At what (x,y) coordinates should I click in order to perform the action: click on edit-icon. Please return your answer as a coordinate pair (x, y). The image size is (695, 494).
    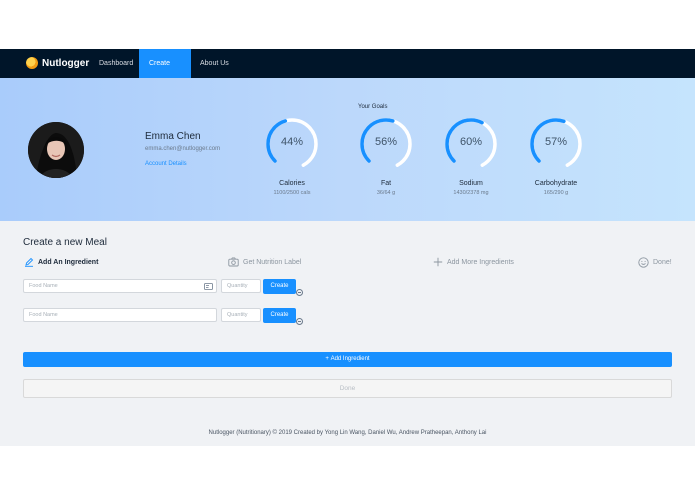
    Looking at the image, I should click on (29, 262).